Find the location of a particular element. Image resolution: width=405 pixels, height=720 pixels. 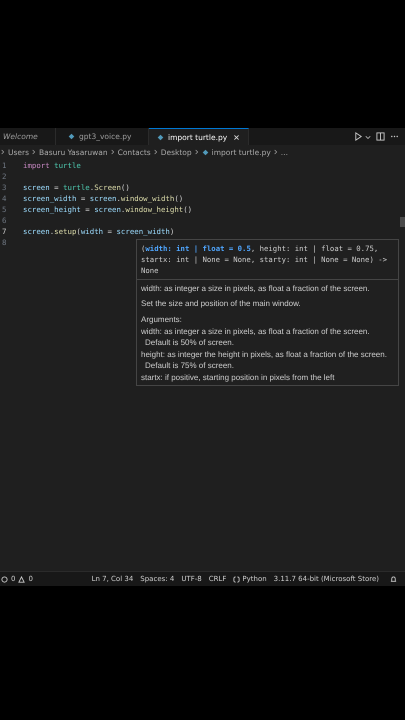

split-editor-icon is located at coordinates (380, 136).